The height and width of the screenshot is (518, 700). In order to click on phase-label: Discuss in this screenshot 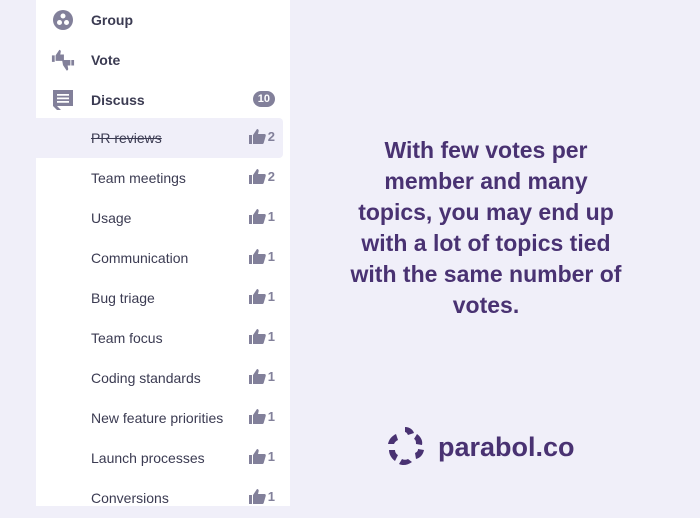, I will do `click(118, 100)`.